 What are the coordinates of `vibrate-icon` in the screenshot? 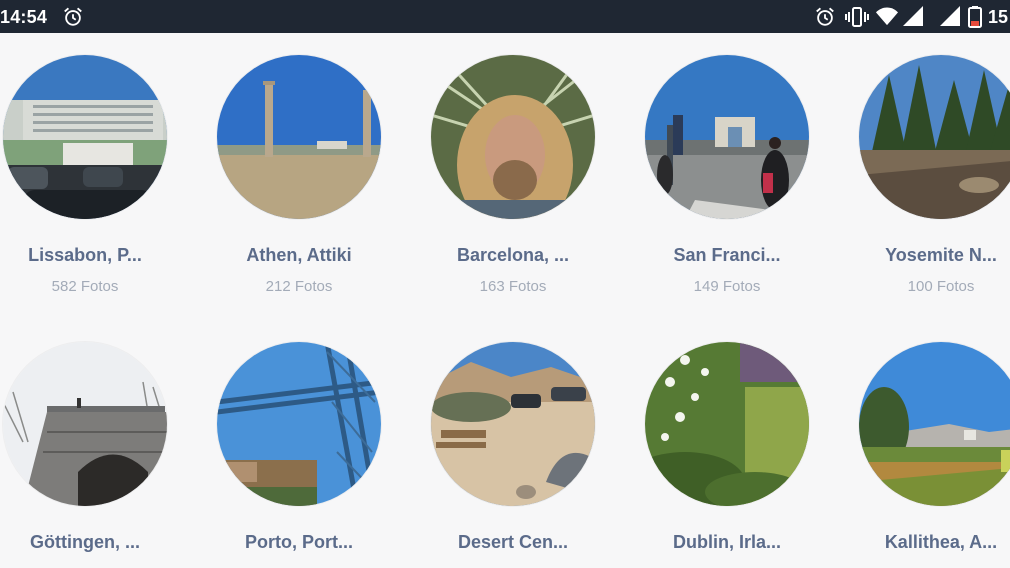 It's located at (857, 17).